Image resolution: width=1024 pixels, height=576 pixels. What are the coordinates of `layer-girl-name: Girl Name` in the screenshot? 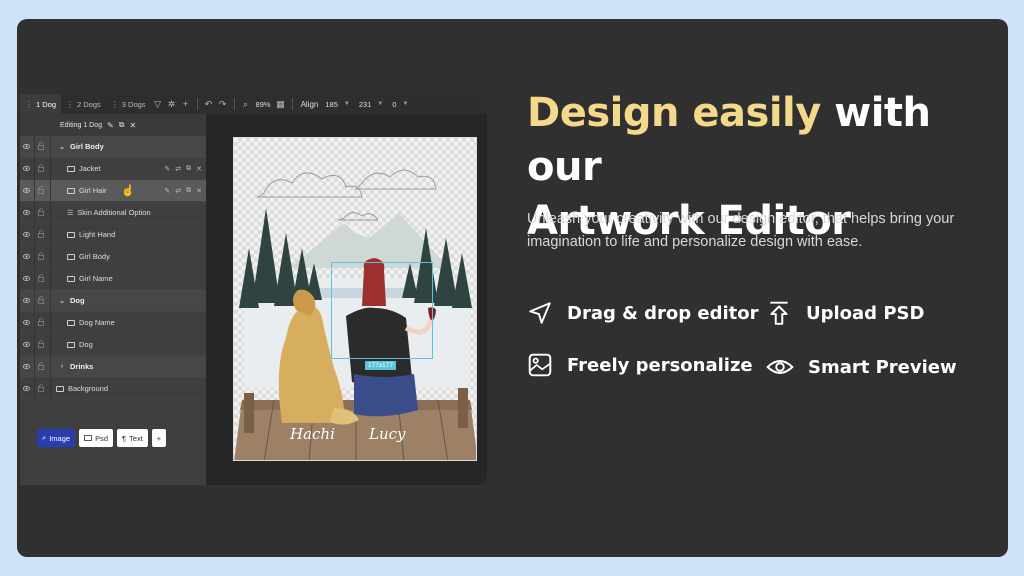 It's located at (113, 279).